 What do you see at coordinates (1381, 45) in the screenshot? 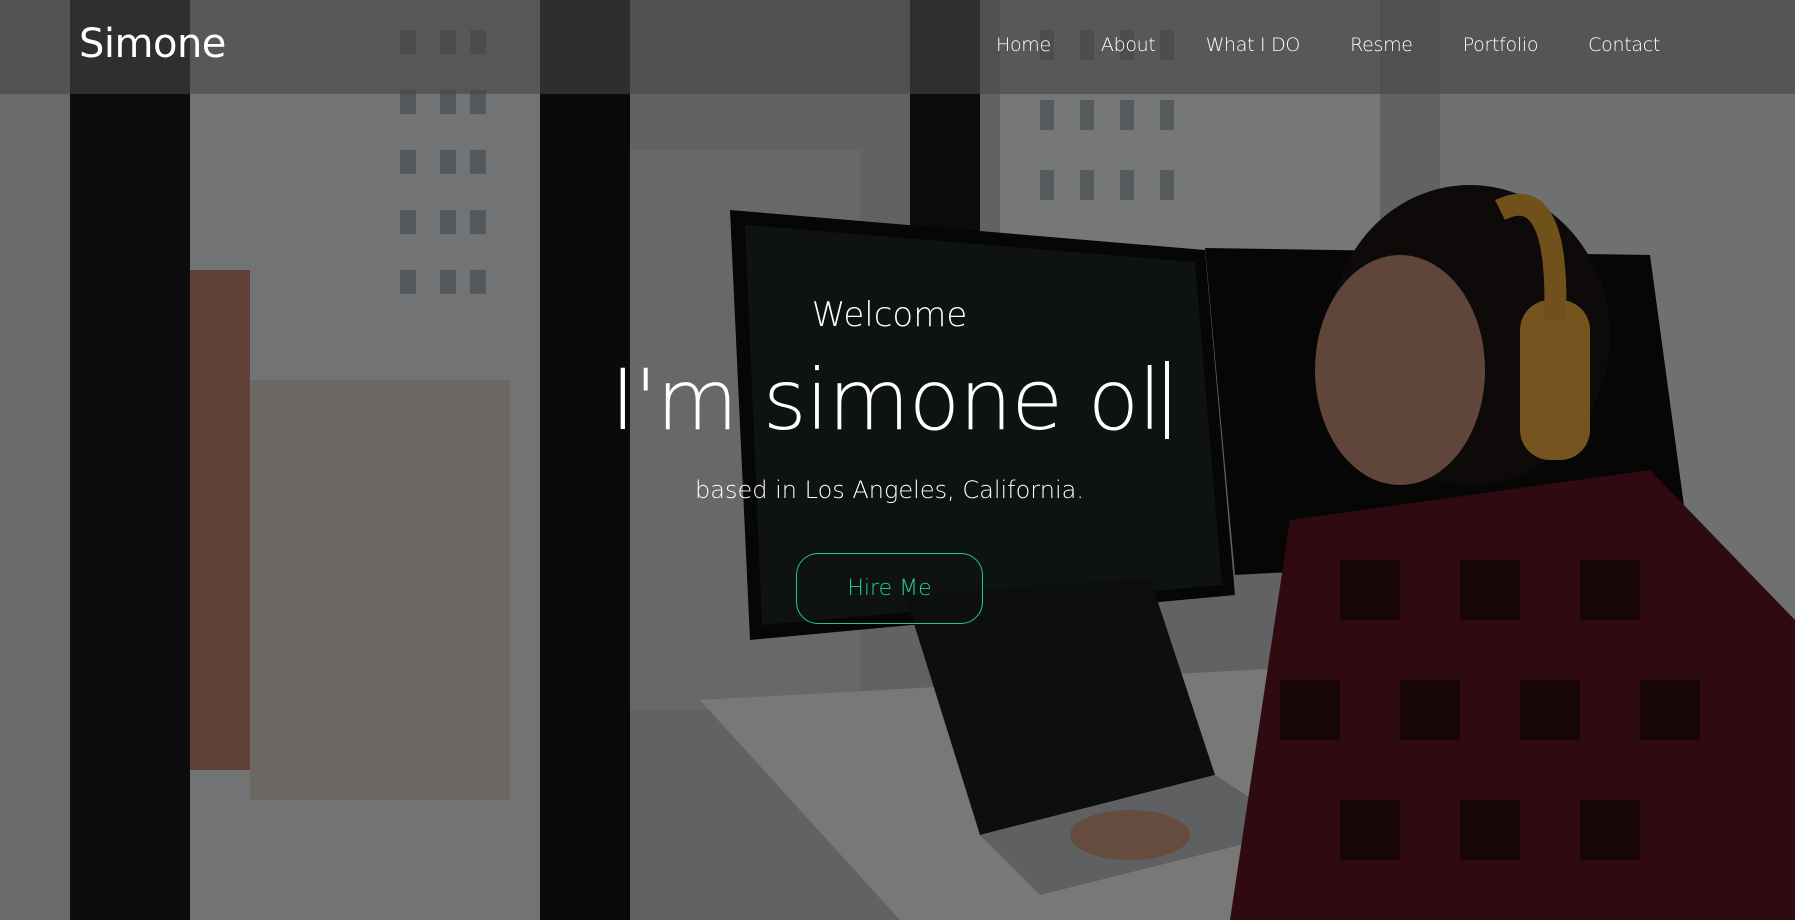
I see `nav-item-resume: Resme` at bounding box center [1381, 45].